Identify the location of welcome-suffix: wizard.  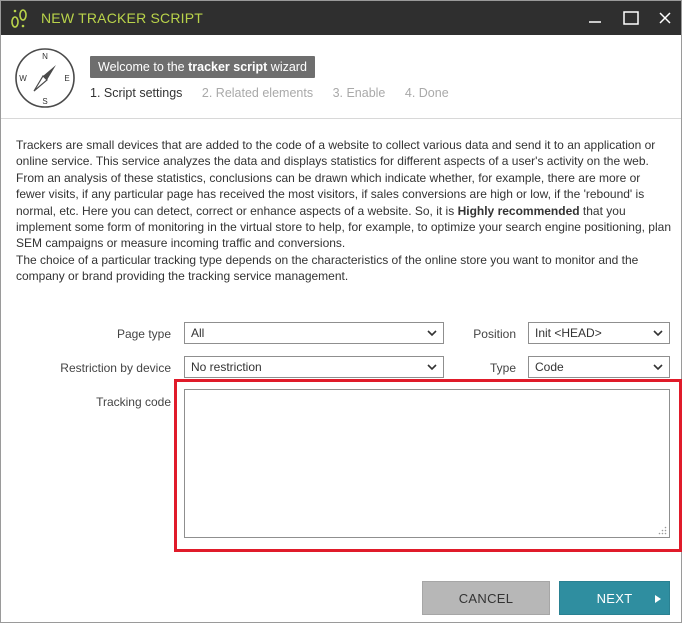
(287, 67).